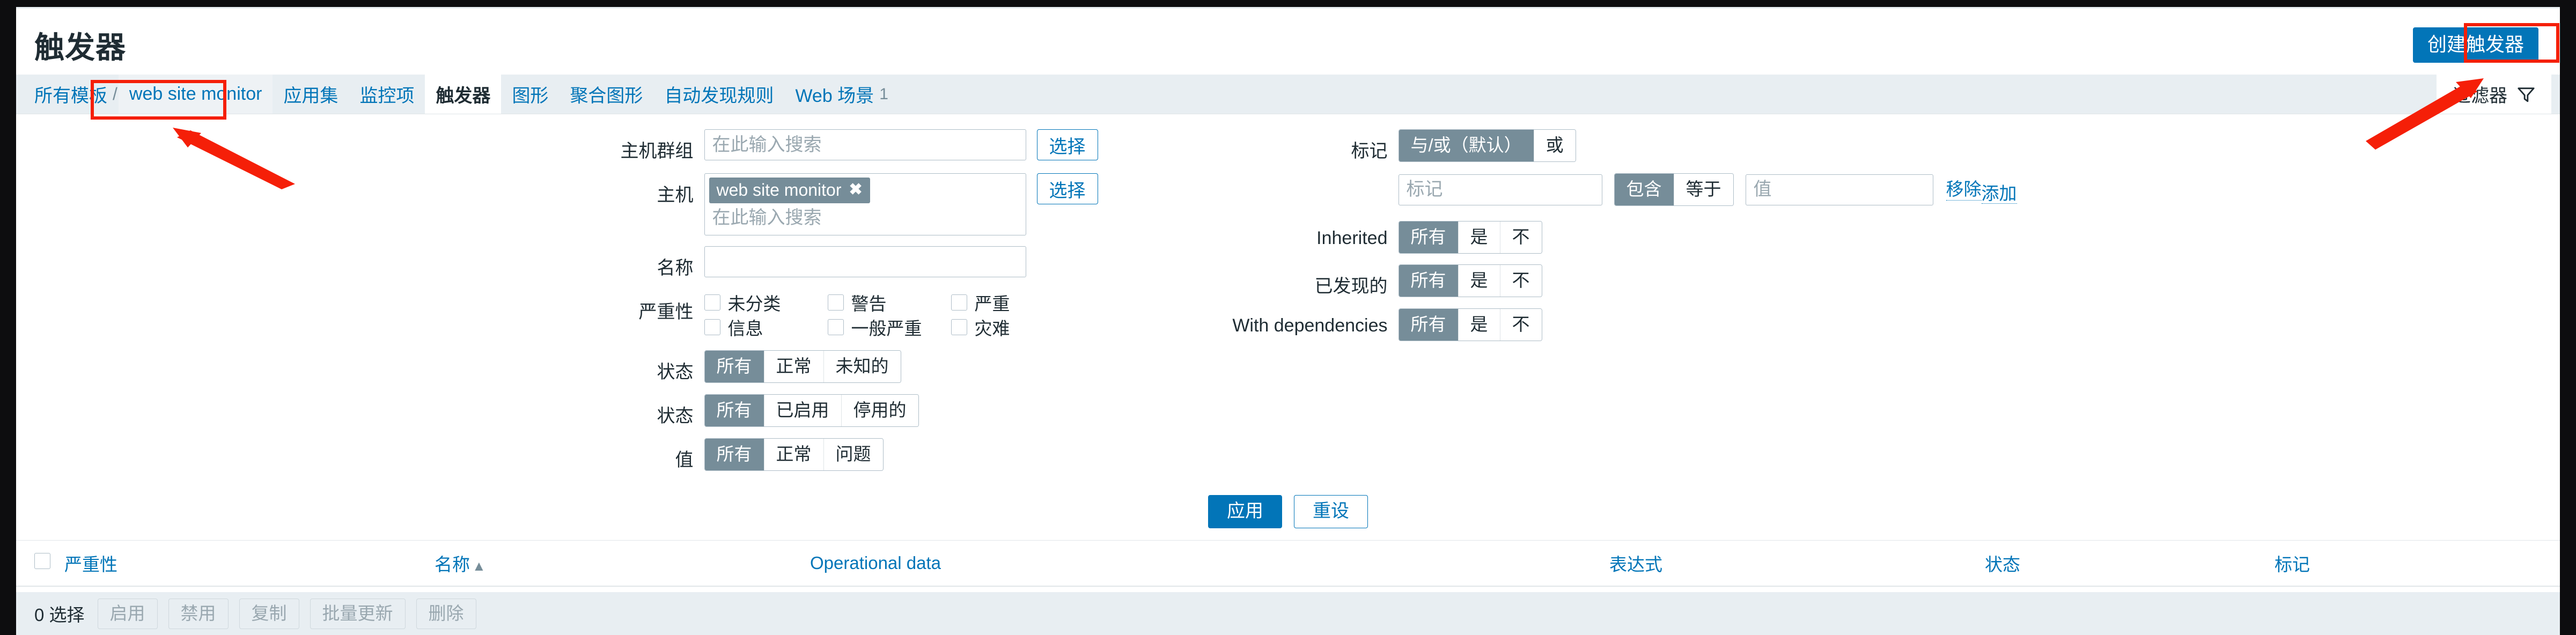 The height and width of the screenshot is (635, 2576). I want to click on host-groups-select-button: 选择, so click(1067, 144).